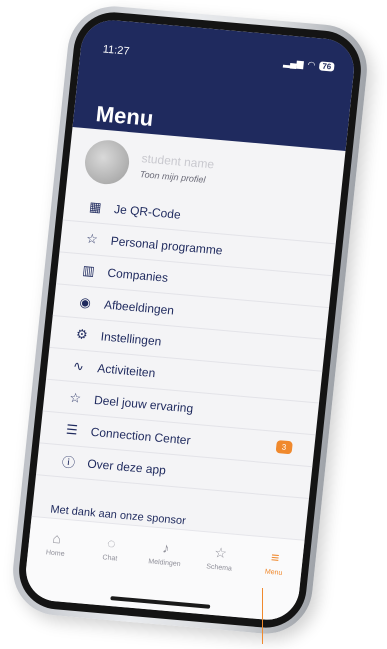 The image size is (387, 649). I want to click on profile-name: student name, so click(177, 161).